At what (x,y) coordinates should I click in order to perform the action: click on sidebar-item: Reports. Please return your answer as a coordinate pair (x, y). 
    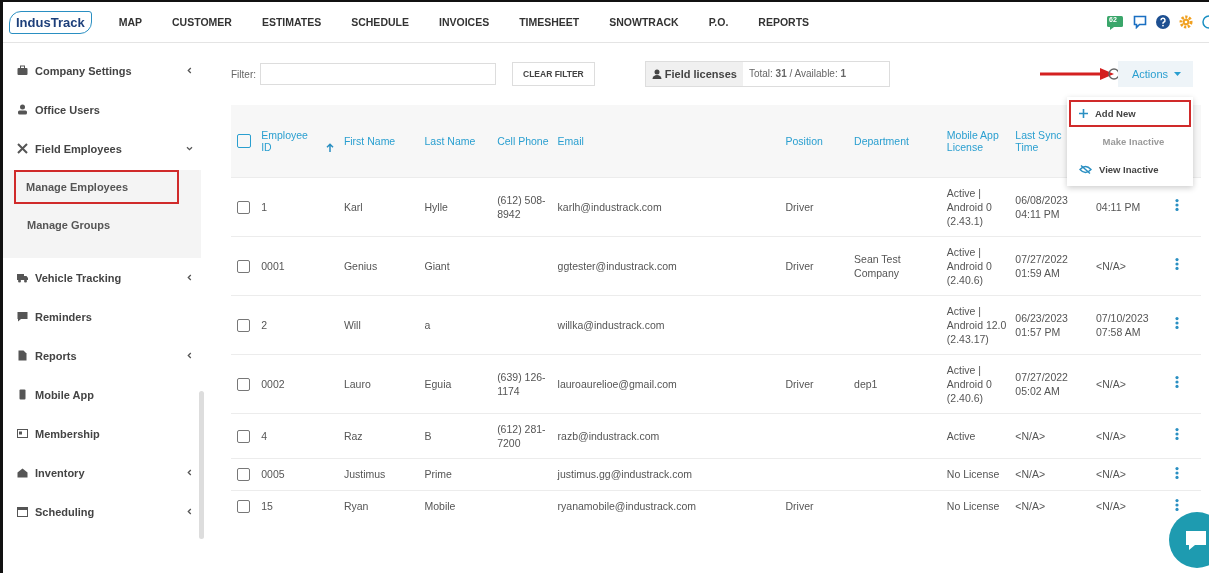
    Looking at the image, I should click on (105, 355).